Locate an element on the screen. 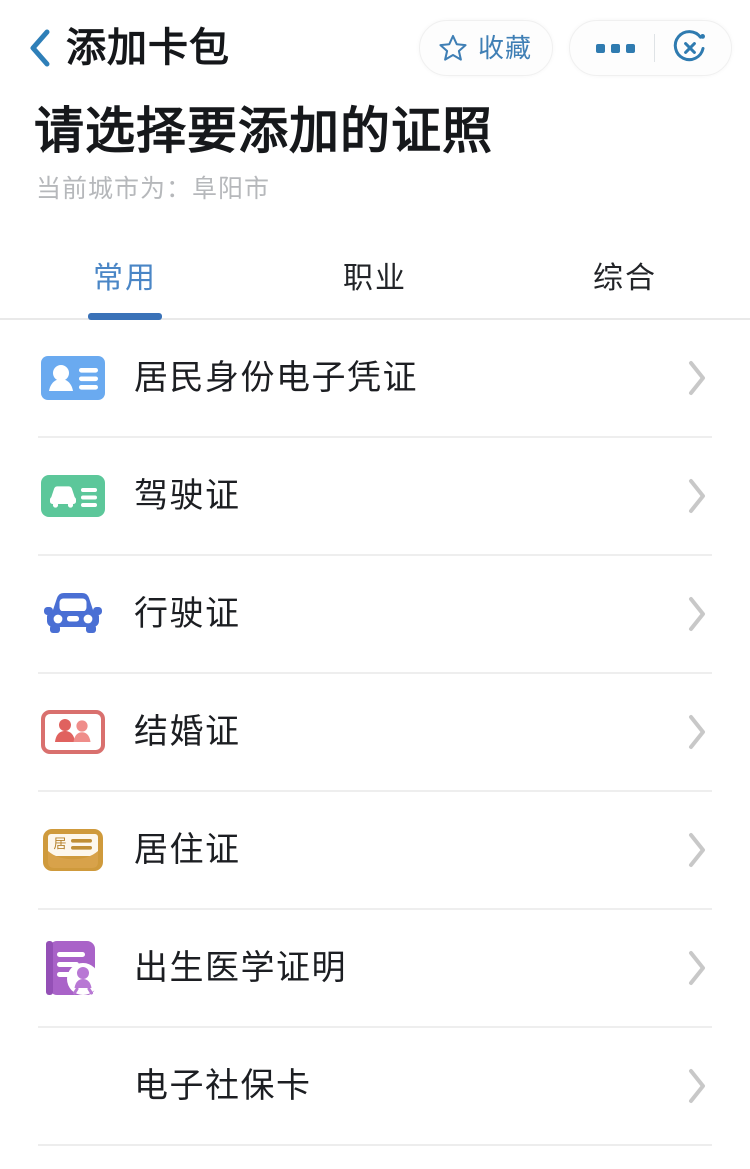 This screenshot has height=1169, width=750. list-item: 行驶证 is located at coordinates (375, 615).